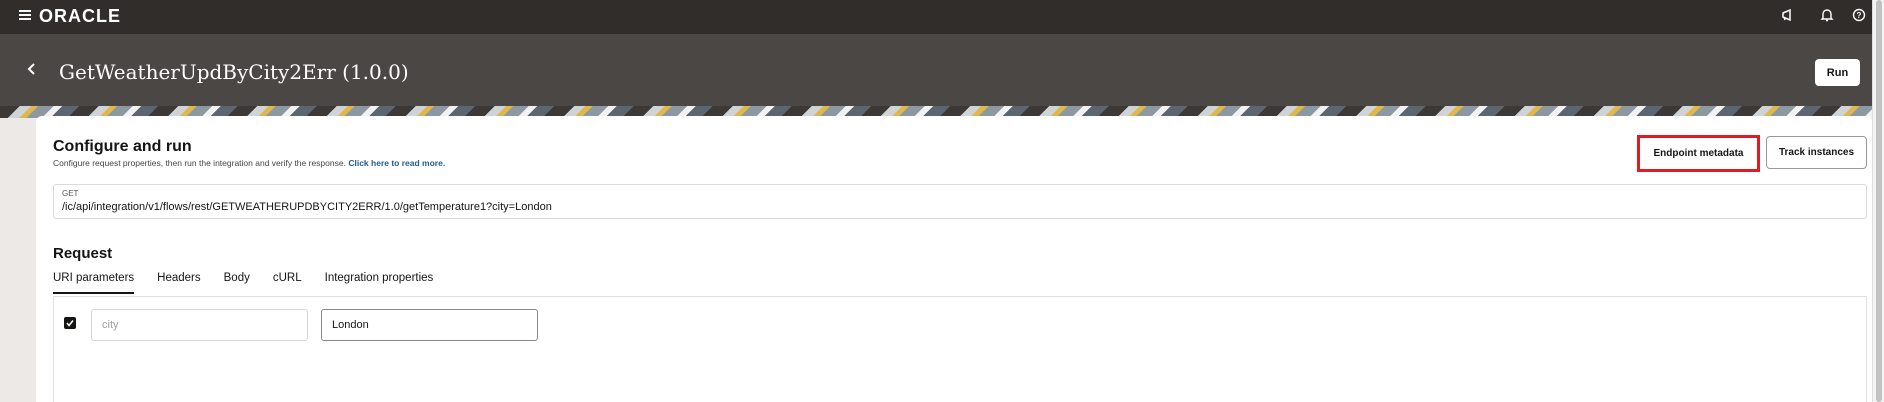  Describe the element at coordinates (379, 283) in the screenshot. I see `tab-integration-properties: Integration properties` at that location.